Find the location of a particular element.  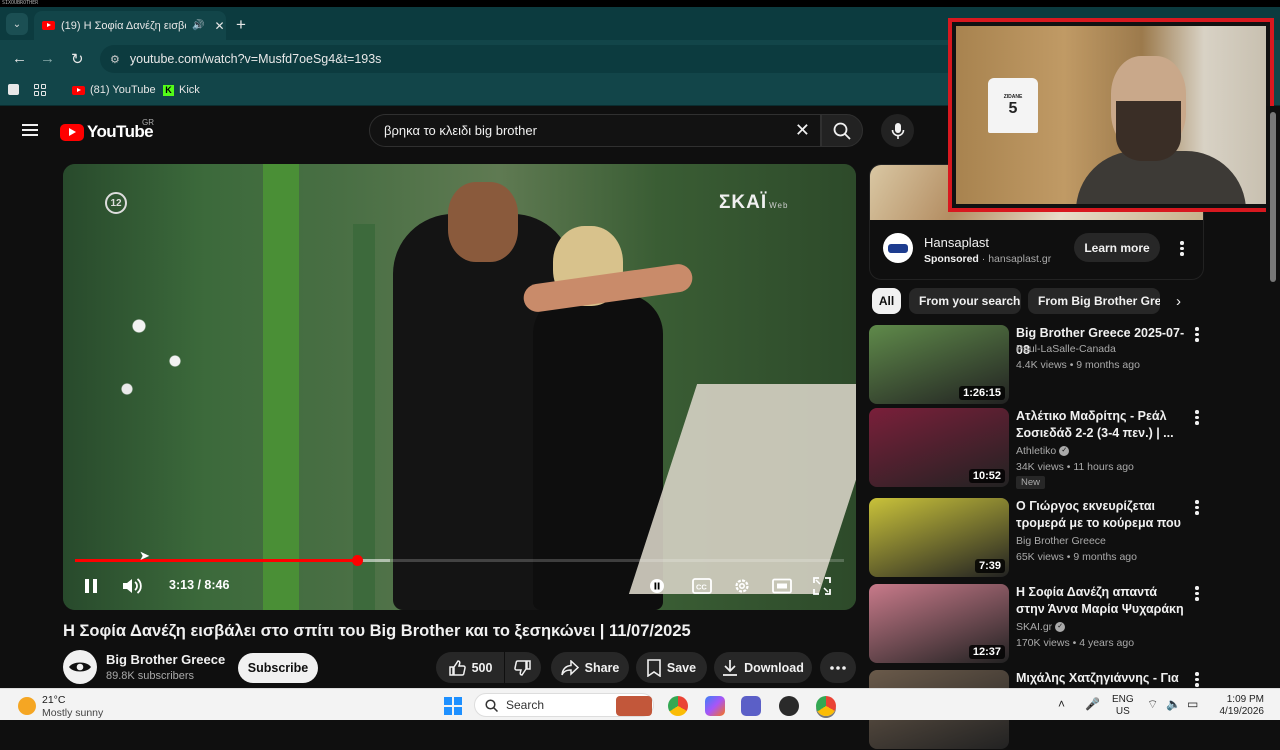

eye-logo-icon is located at coordinates (80, 667).